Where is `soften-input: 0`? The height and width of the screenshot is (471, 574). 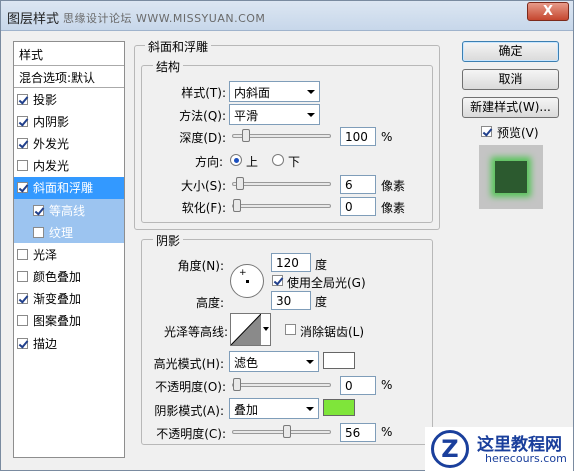 soften-input: 0 is located at coordinates (358, 206).